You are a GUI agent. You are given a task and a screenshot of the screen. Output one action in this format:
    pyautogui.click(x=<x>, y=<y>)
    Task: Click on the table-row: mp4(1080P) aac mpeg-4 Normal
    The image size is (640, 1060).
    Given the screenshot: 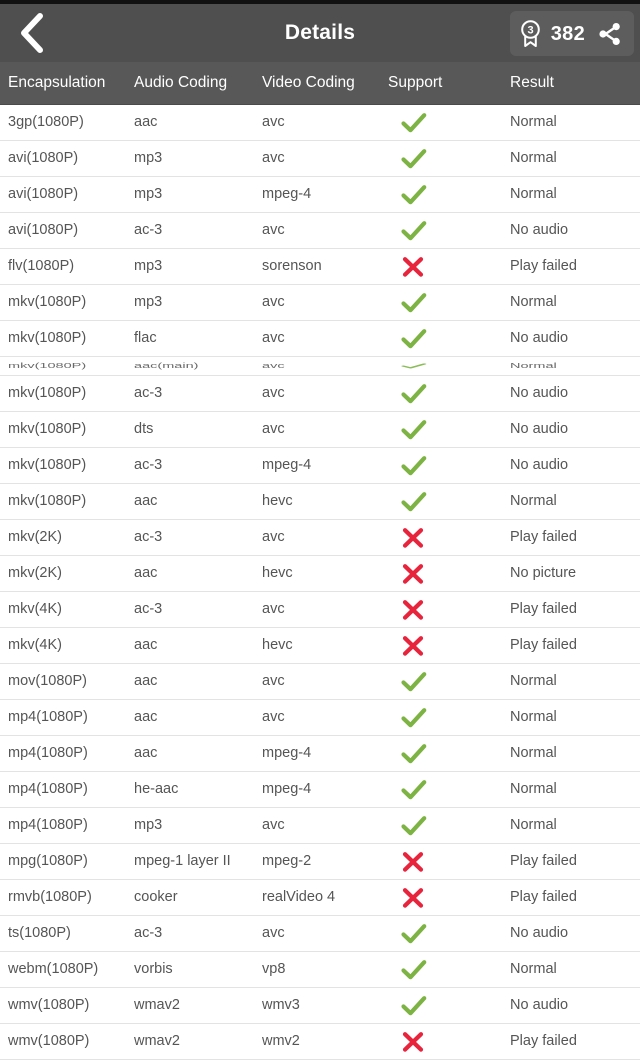 What is the action you would take?
    pyautogui.click(x=320, y=754)
    